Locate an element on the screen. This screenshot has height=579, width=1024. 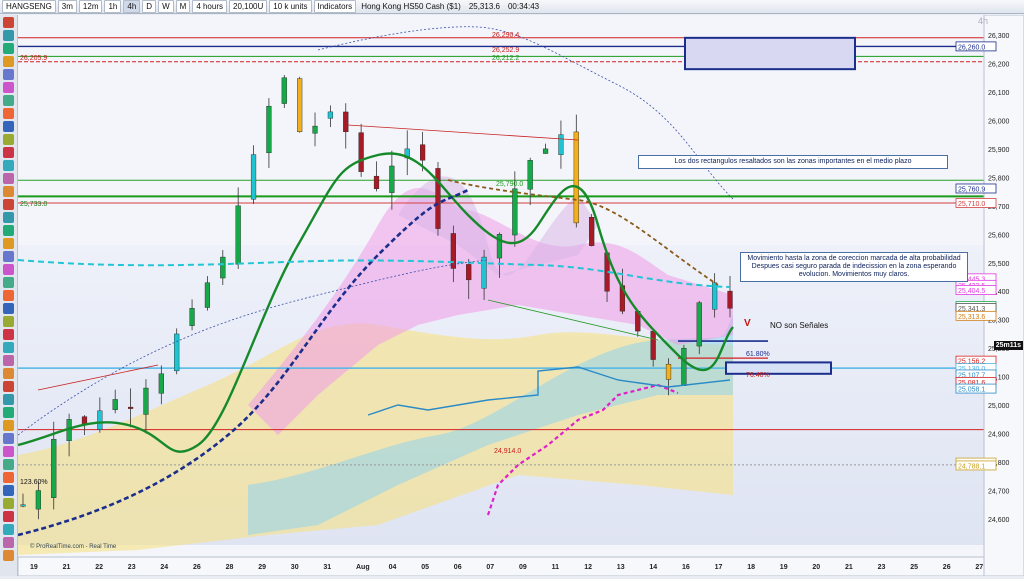
timeframe-w: W is located at coordinates (166, 6).